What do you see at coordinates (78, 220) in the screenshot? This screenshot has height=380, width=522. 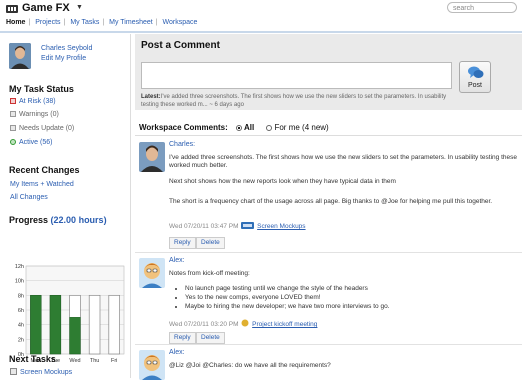 I see `progress-hours: (22.00 hours)` at bounding box center [78, 220].